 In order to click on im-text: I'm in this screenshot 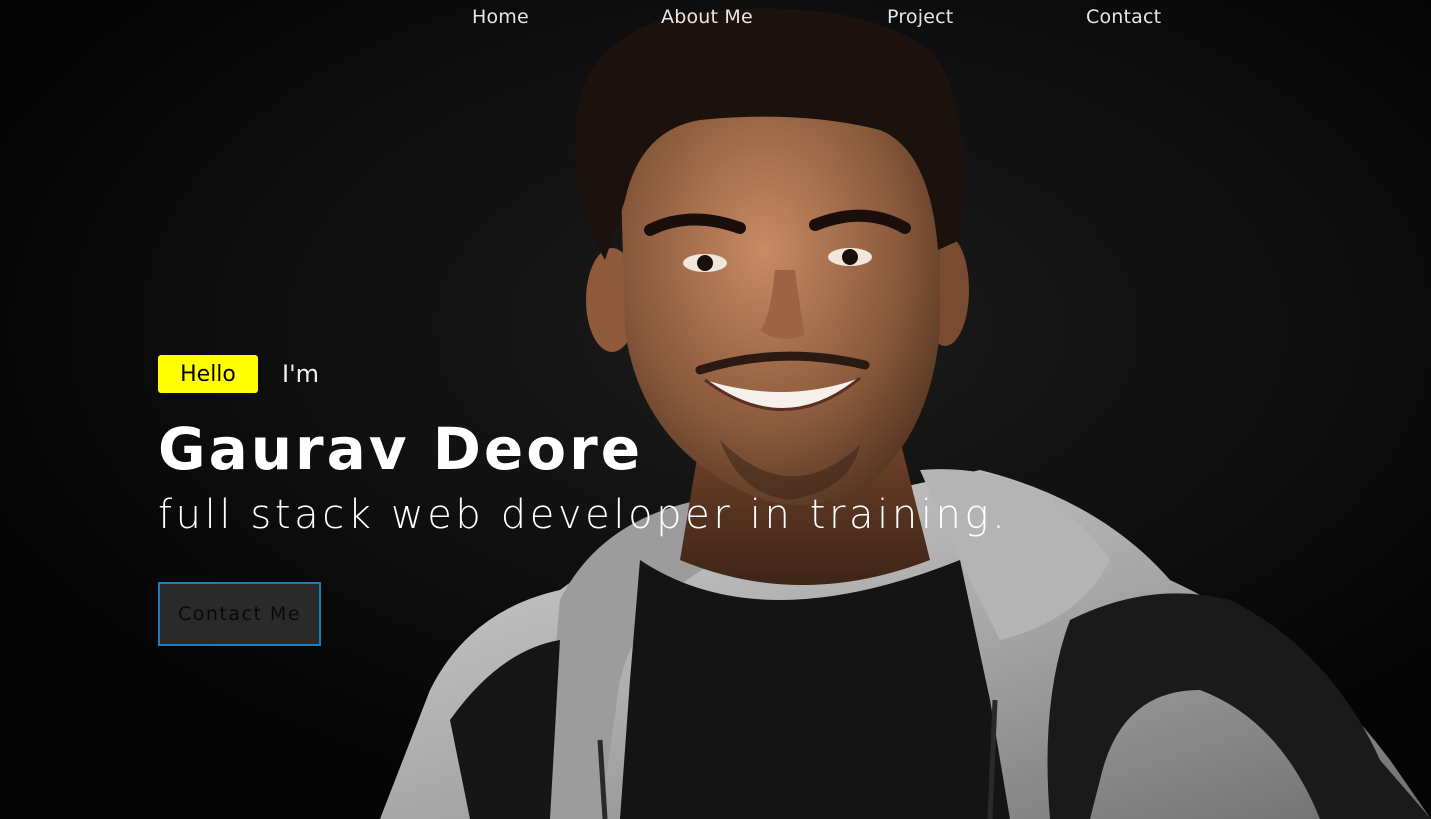, I will do `click(301, 374)`.